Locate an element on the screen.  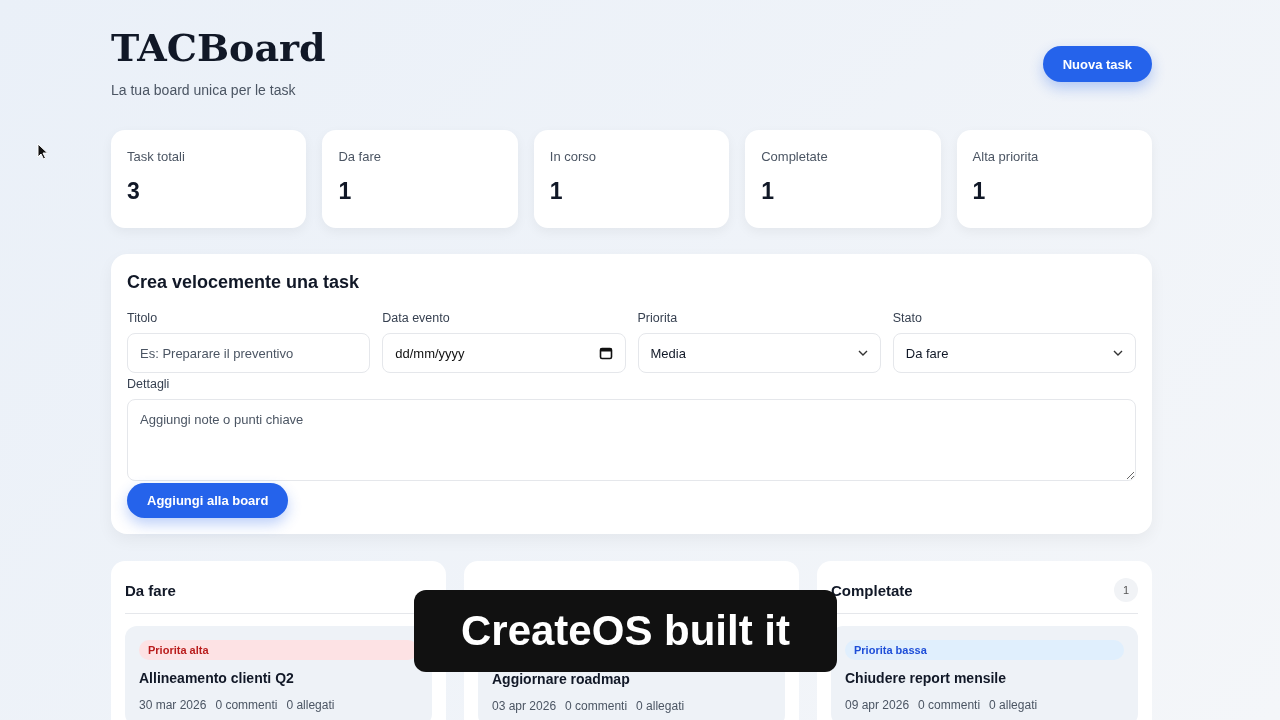
priority-badge: Priorita bassa is located at coordinates (984, 650).